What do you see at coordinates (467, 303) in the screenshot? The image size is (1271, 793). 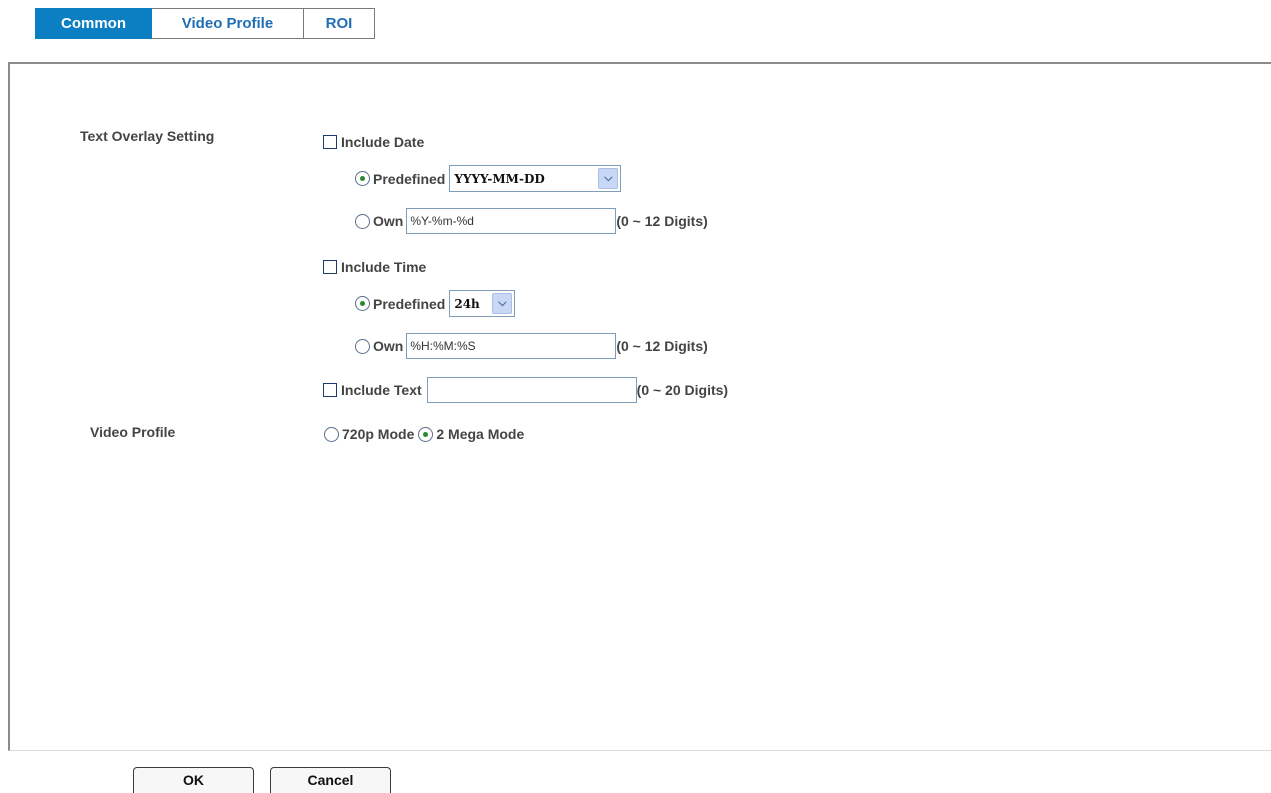 I see `time-format-value: 24h` at bounding box center [467, 303].